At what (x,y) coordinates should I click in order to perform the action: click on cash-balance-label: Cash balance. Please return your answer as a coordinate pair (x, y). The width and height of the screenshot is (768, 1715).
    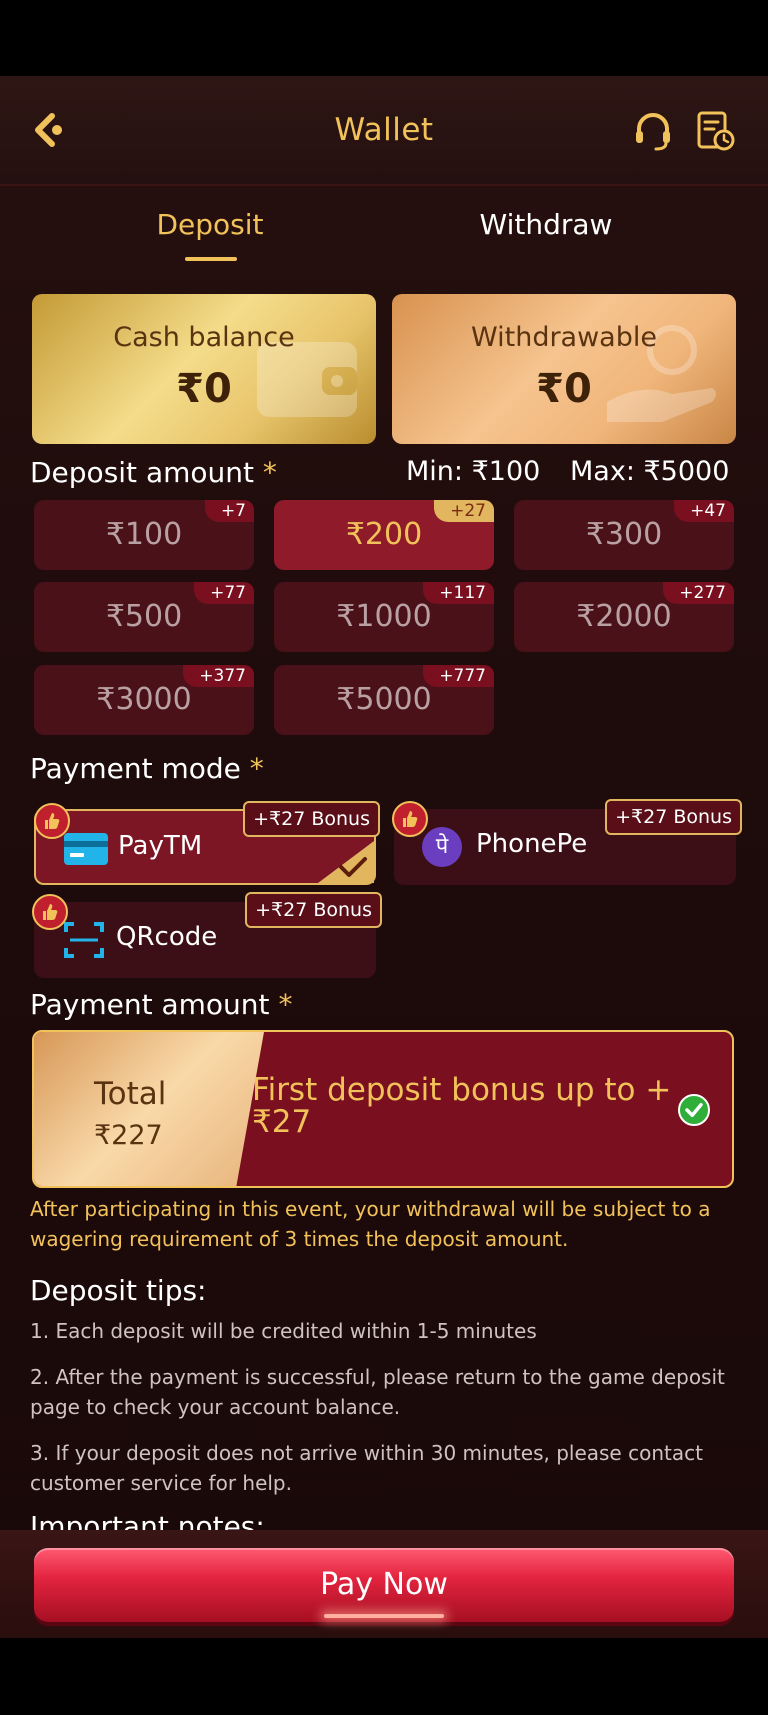
    Looking at the image, I should click on (204, 337).